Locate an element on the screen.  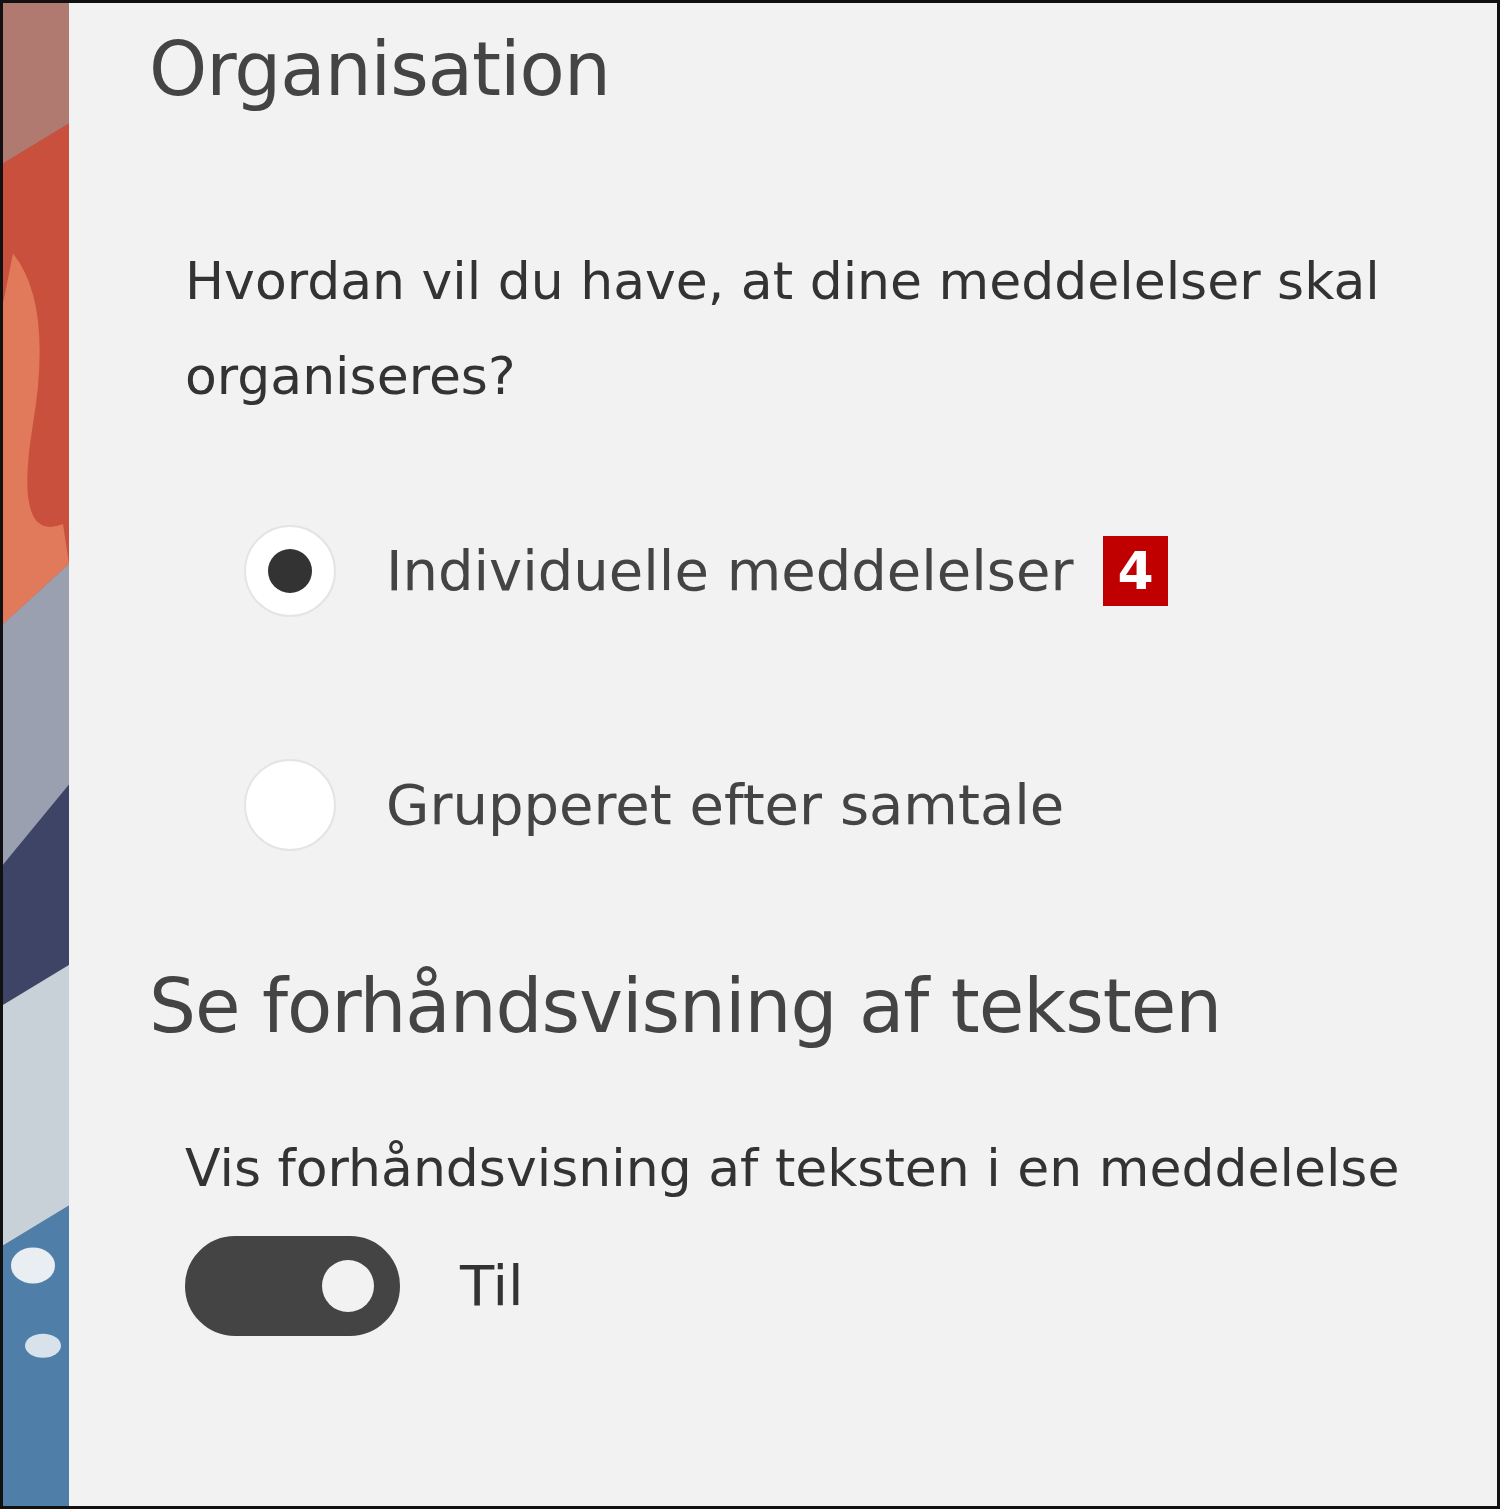
section-heading: Se forhåndsvisning af teksten is located at coordinates (686, 1006).